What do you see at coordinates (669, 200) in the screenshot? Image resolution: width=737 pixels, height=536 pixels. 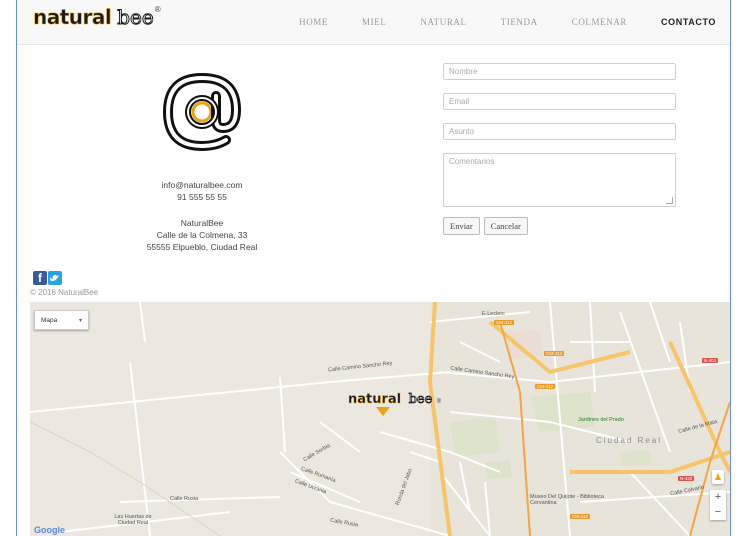 I see `resize-grip-icon` at bounding box center [669, 200].